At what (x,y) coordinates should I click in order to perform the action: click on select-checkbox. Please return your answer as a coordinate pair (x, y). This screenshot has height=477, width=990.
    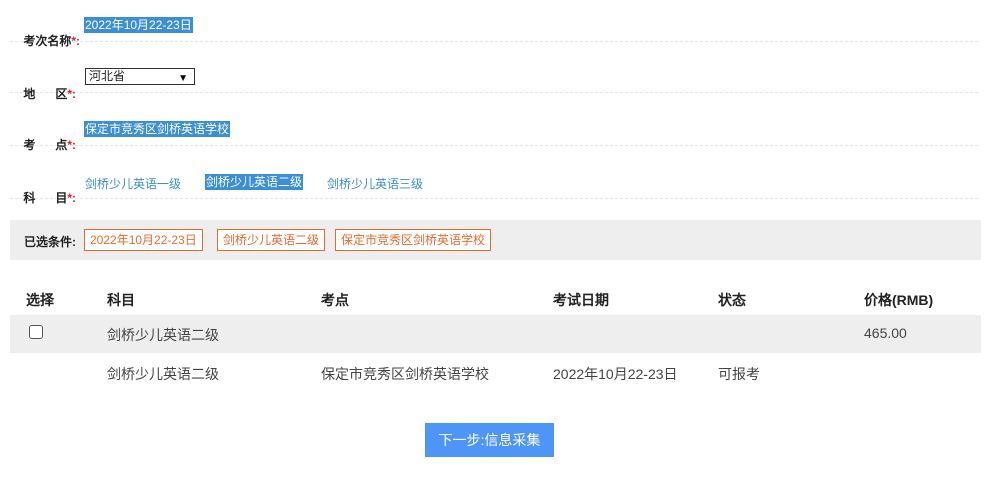
    Looking at the image, I should click on (36, 332).